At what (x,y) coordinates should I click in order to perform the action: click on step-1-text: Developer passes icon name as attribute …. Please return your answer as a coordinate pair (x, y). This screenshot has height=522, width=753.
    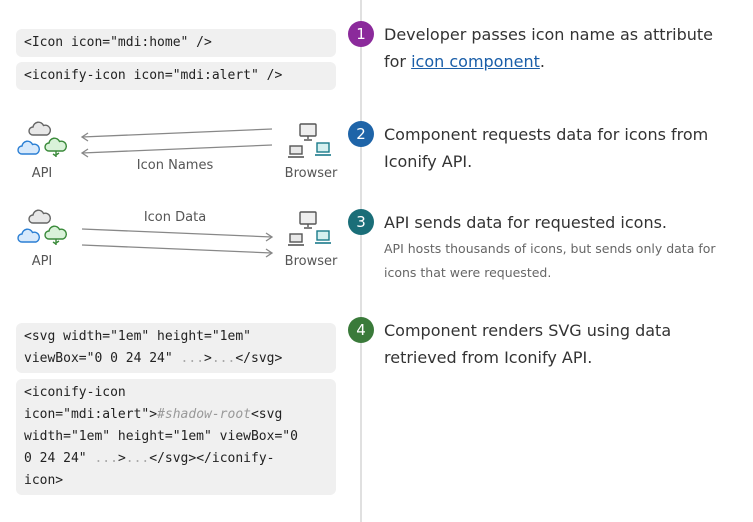
    Looking at the image, I should click on (554, 48).